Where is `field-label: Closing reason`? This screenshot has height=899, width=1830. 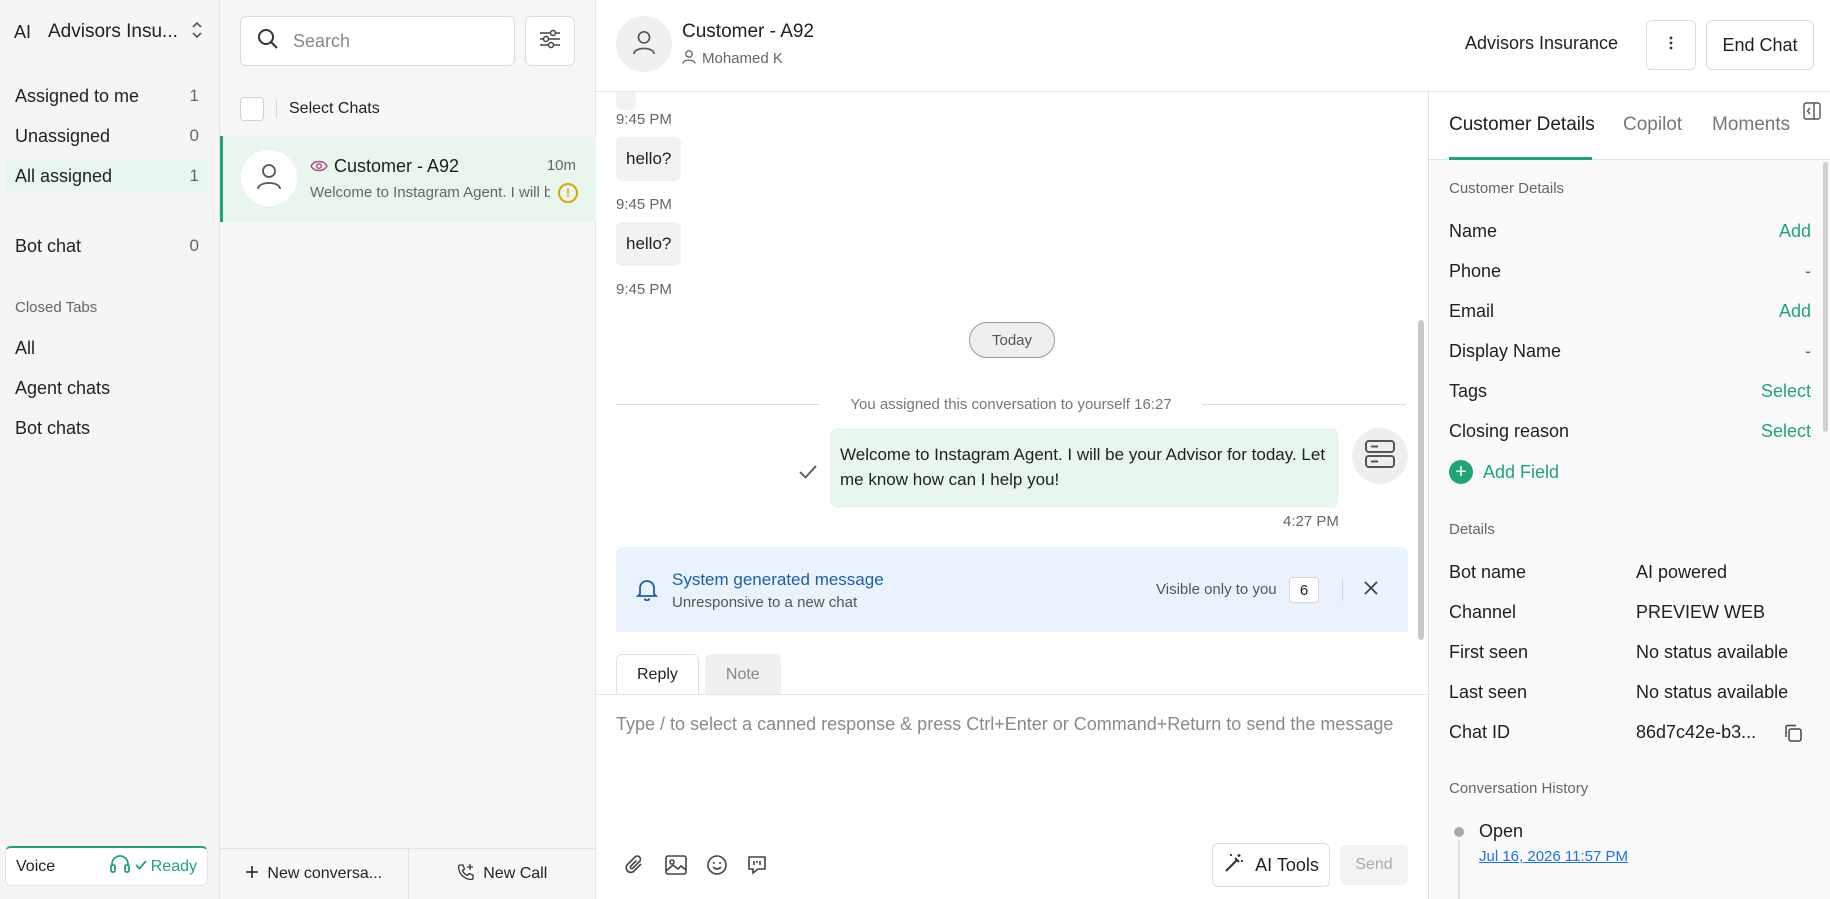
field-label: Closing reason is located at coordinates (1509, 431).